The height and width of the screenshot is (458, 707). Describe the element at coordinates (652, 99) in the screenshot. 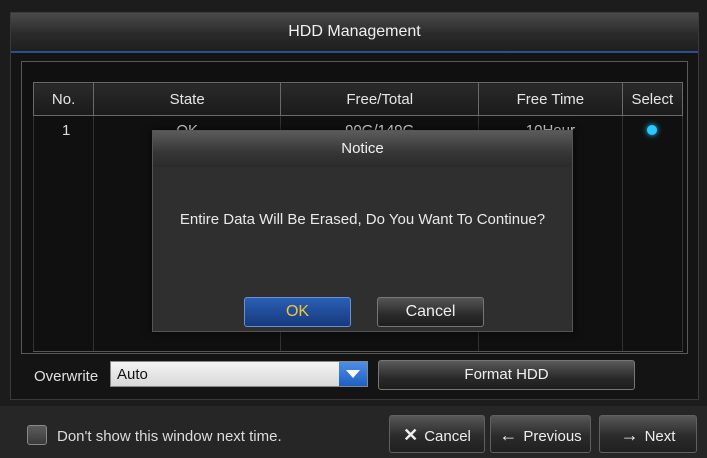

I see `column-header-select: Select` at that location.